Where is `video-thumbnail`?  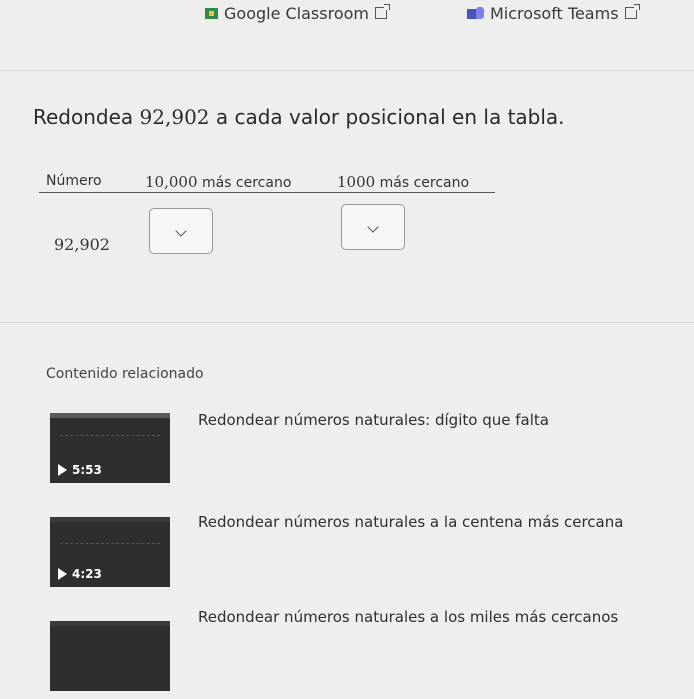 video-thumbnail is located at coordinates (110, 656).